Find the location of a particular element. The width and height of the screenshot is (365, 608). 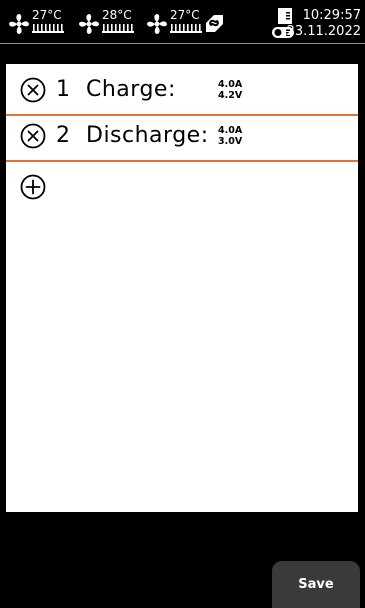

clock-time: 10:29:57 is located at coordinates (331, 15).